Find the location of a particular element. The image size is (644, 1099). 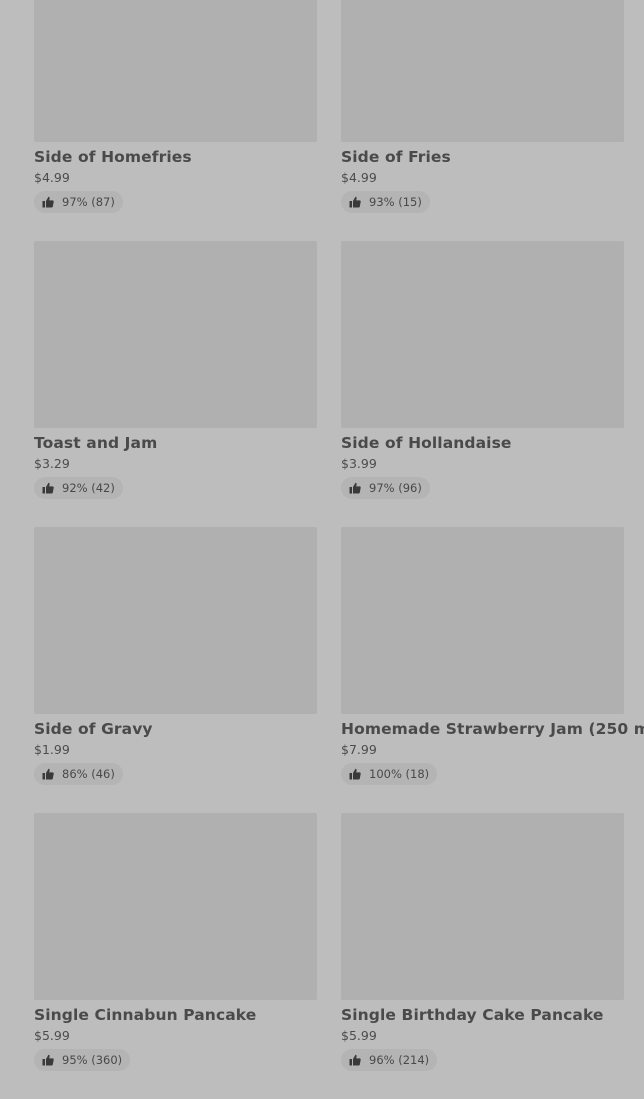

rating-badge: 97% (87) is located at coordinates (78, 202).